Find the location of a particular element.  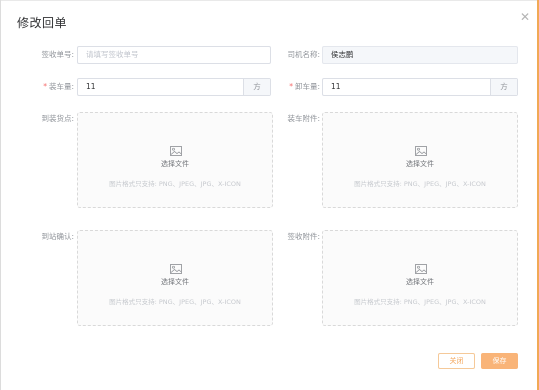

unload-qty-label: * 卸车量: is located at coordinates (293, 87).